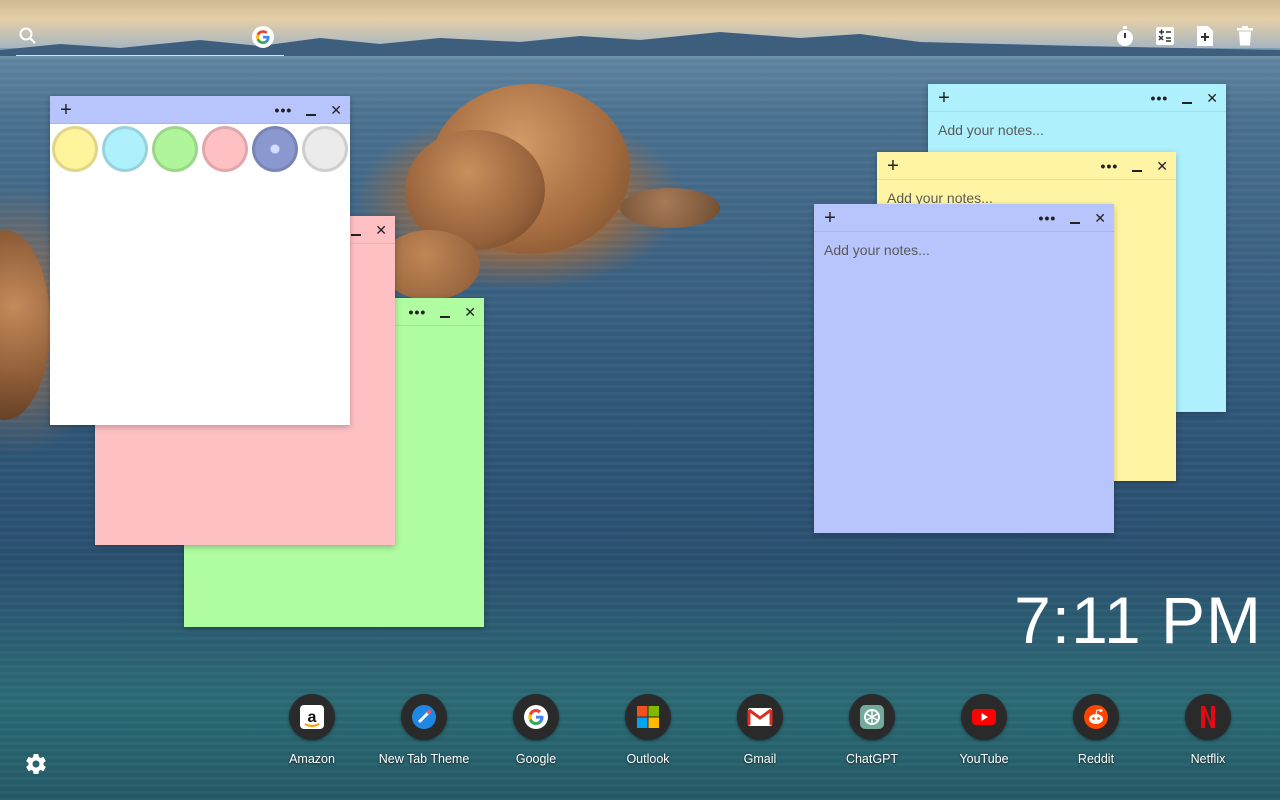 This screenshot has width=1280, height=800. Describe the element at coordinates (1096, 759) in the screenshot. I see `shortcut-label: Reddit` at that location.